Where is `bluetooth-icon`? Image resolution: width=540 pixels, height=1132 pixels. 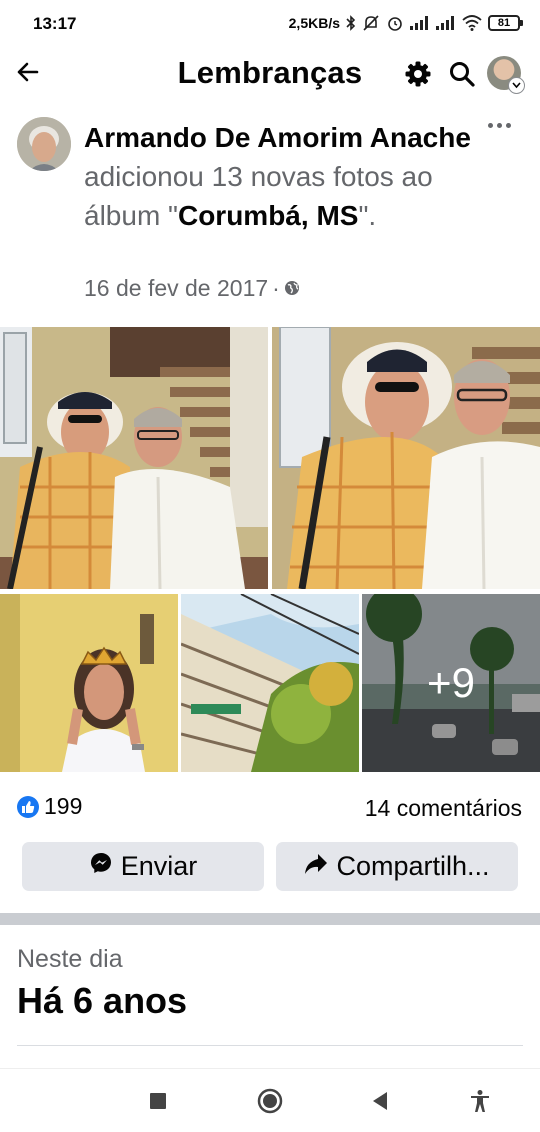
bluetooth-icon is located at coordinates (351, 23).